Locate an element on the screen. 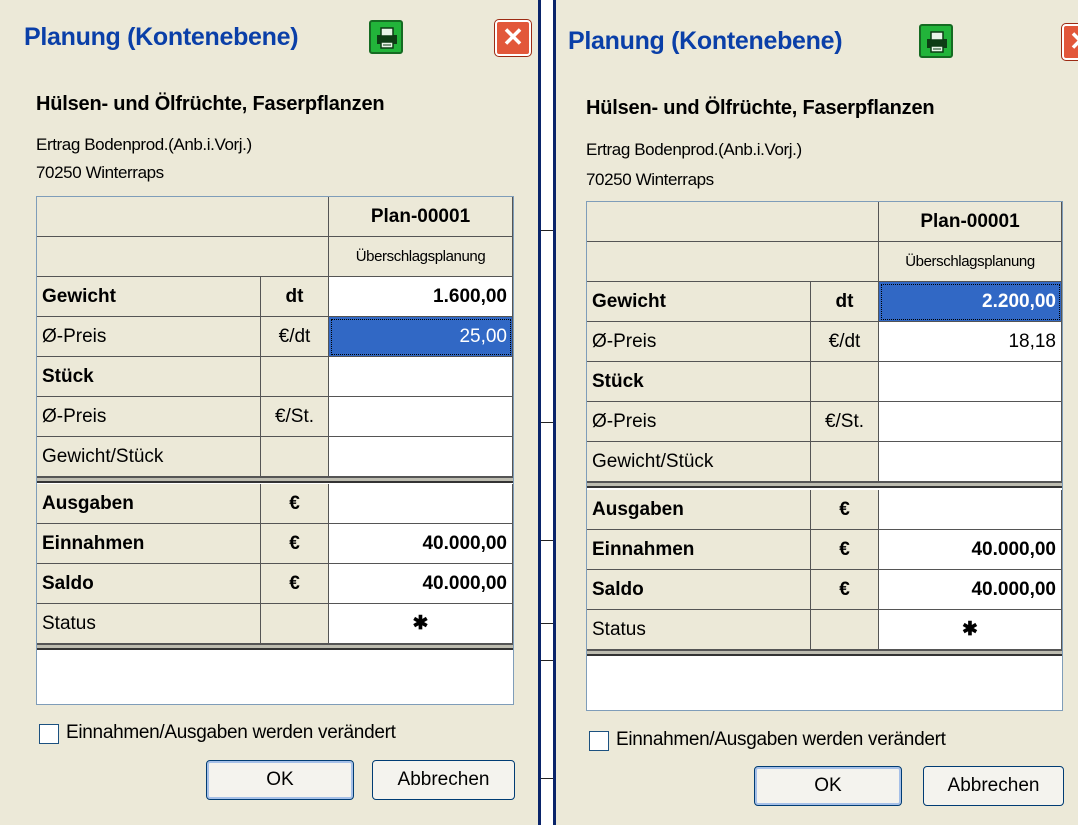 The height and width of the screenshot is (825, 1078). row-value-input: 2.200,00 is located at coordinates (970, 302).